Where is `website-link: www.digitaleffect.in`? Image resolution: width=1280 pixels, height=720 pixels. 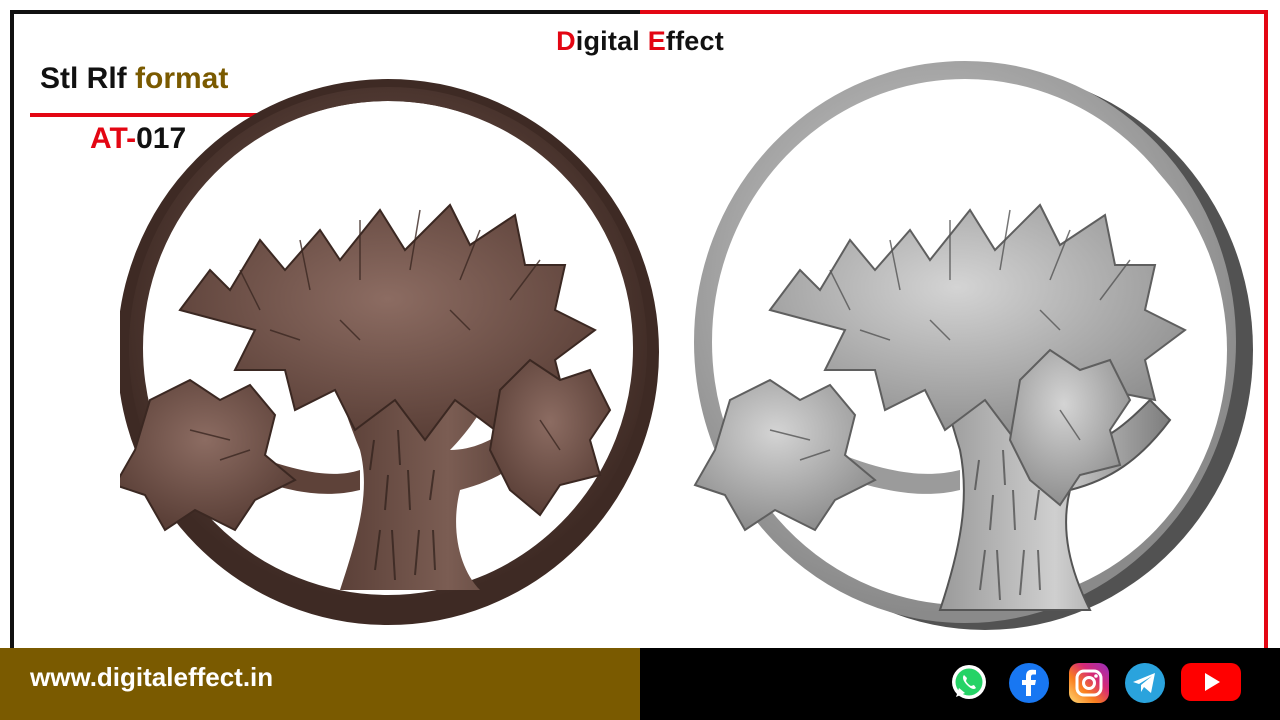
website-link: www.digitaleffect.in is located at coordinates (151, 677).